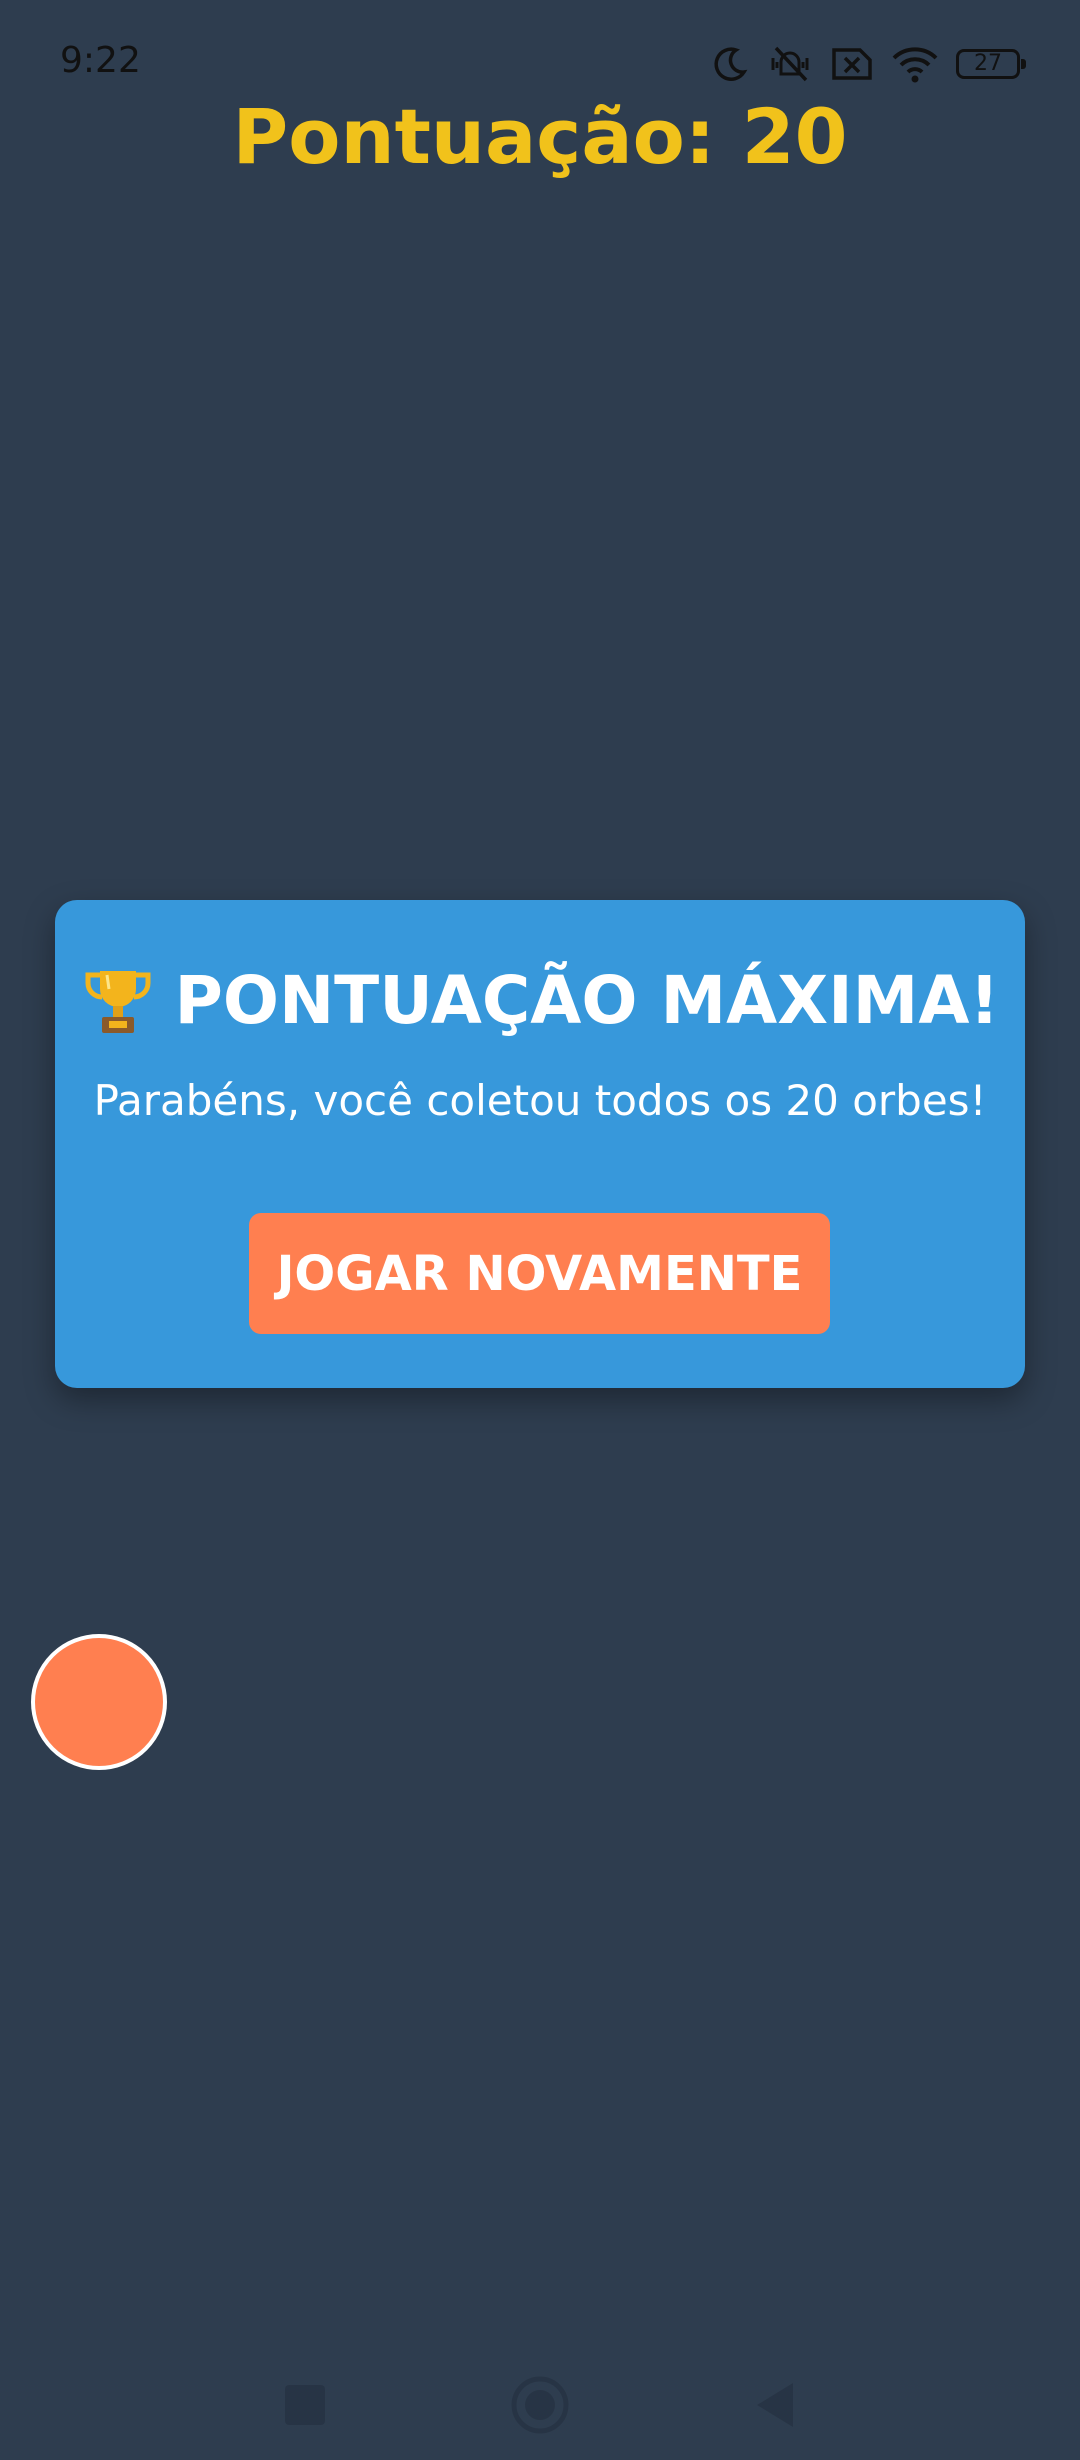 This screenshot has width=1080, height=2460. What do you see at coordinates (775, 2405) in the screenshot?
I see `back-triangle-icon` at bounding box center [775, 2405].